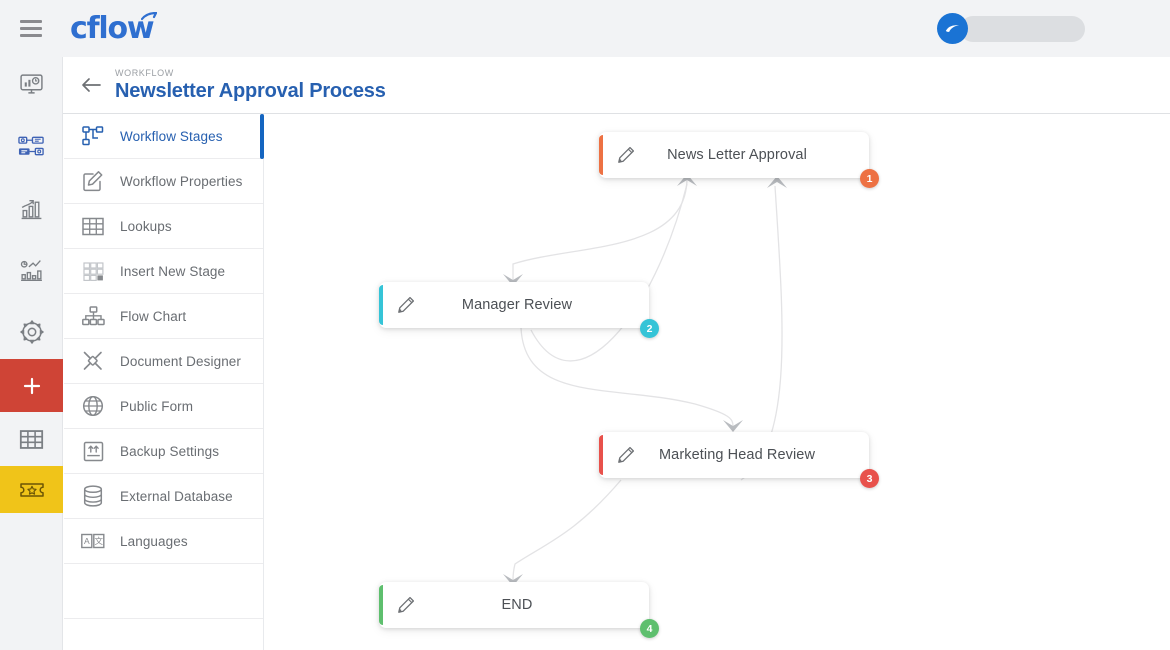 This screenshot has width=1170, height=650. What do you see at coordinates (154, 541) in the screenshot?
I see `sidebar-item-label: Languages` at bounding box center [154, 541].